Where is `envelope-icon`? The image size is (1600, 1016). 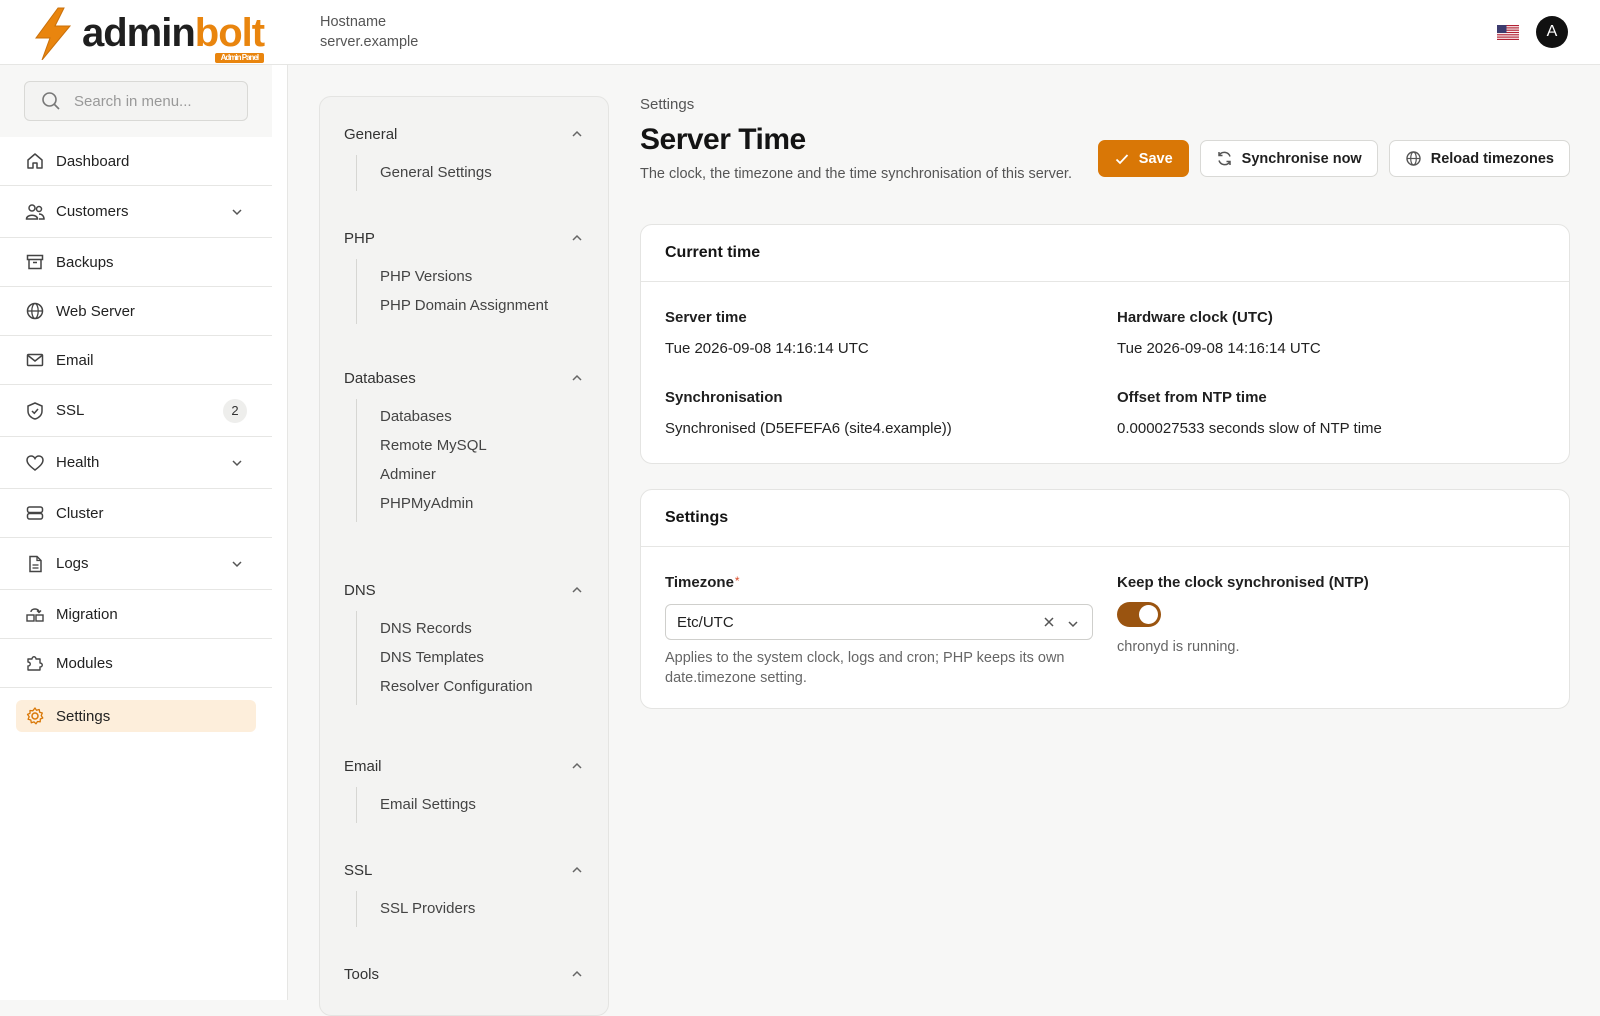
envelope-icon is located at coordinates (35, 360).